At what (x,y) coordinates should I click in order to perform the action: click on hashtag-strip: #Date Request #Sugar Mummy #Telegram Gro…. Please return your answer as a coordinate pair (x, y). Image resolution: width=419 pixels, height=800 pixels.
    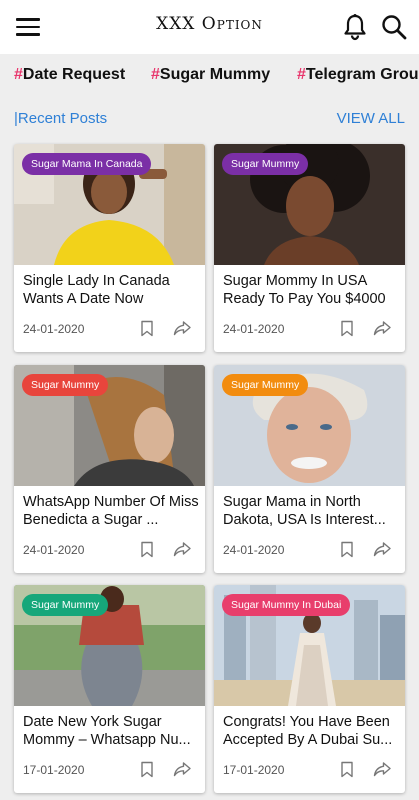
    Looking at the image, I should click on (209, 78).